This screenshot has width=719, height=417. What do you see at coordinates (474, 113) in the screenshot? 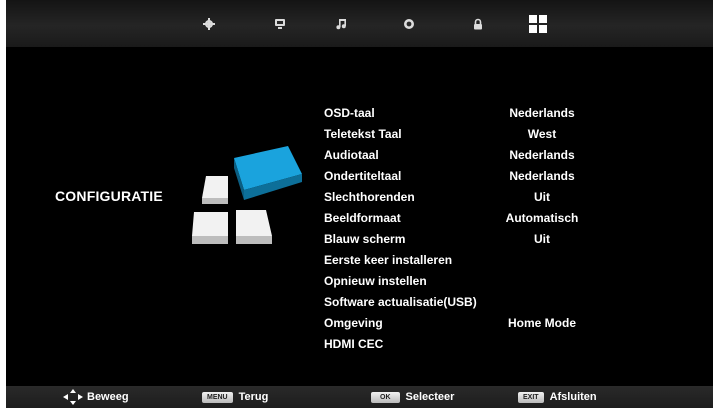
I see `menu-item-osd-language: OSD-taal Nederlands` at bounding box center [474, 113].